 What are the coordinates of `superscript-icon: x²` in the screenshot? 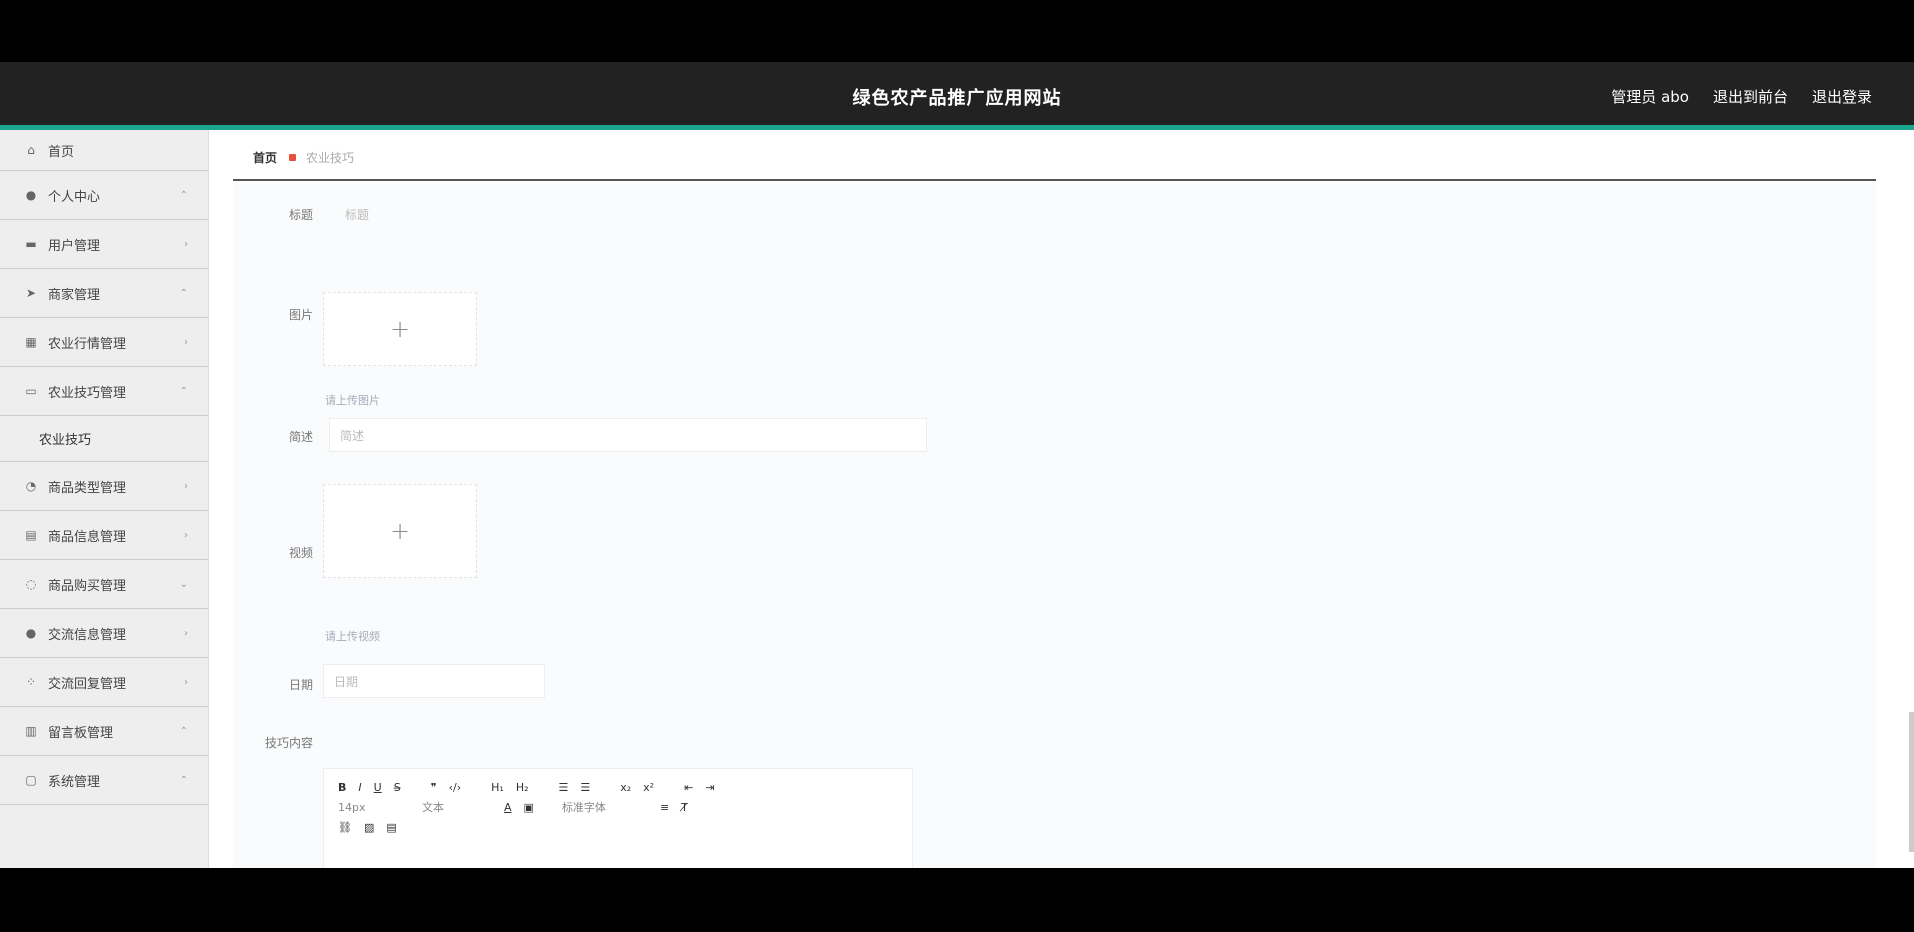 It's located at (648, 787).